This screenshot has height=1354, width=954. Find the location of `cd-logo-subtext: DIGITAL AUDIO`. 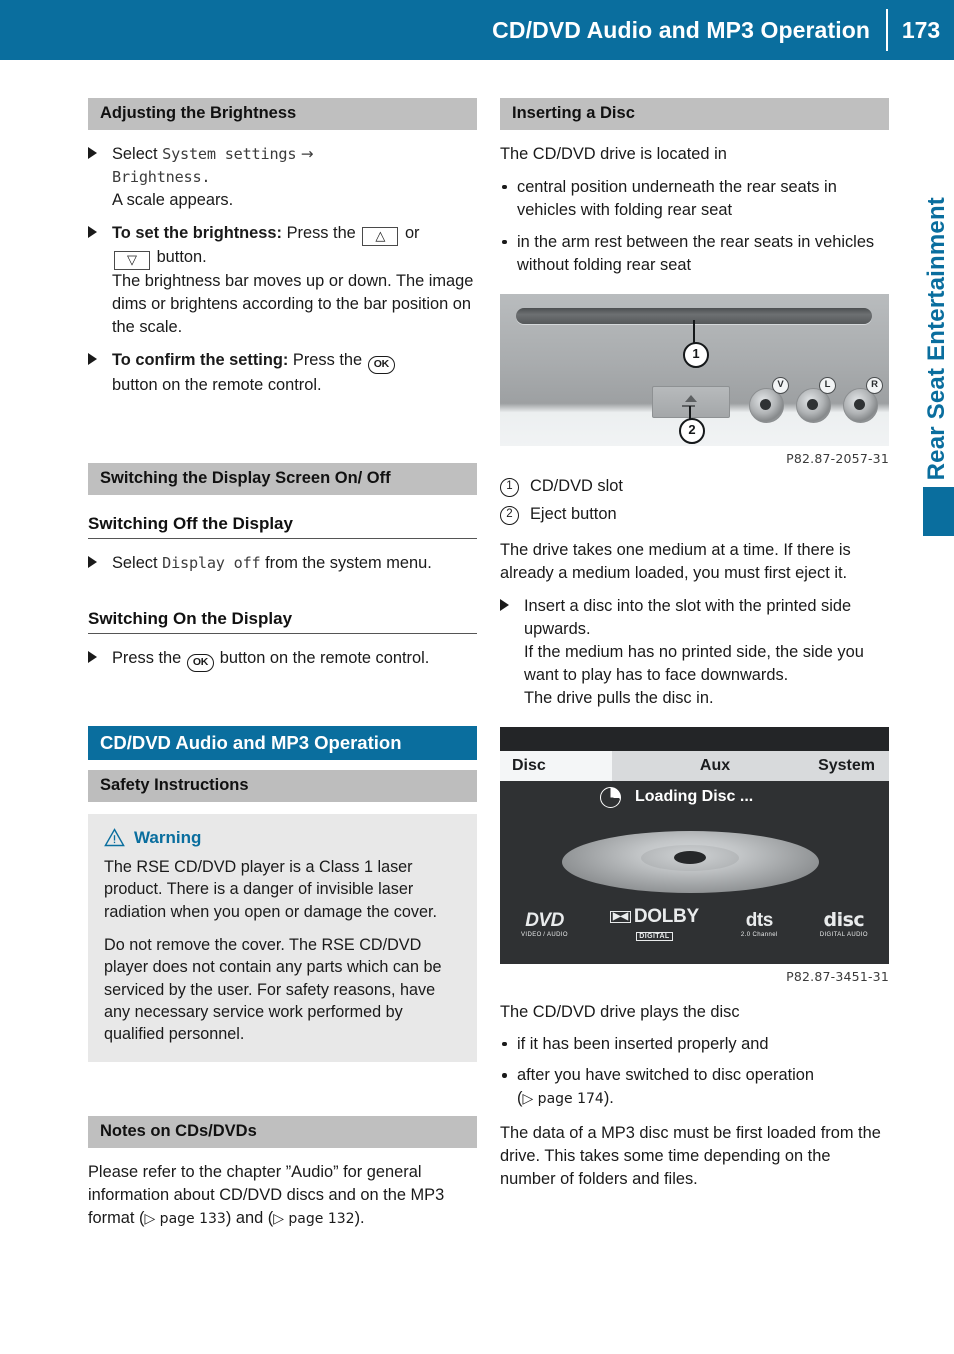

cd-logo-subtext: DIGITAL AUDIO is located at coordinates (843, 934).